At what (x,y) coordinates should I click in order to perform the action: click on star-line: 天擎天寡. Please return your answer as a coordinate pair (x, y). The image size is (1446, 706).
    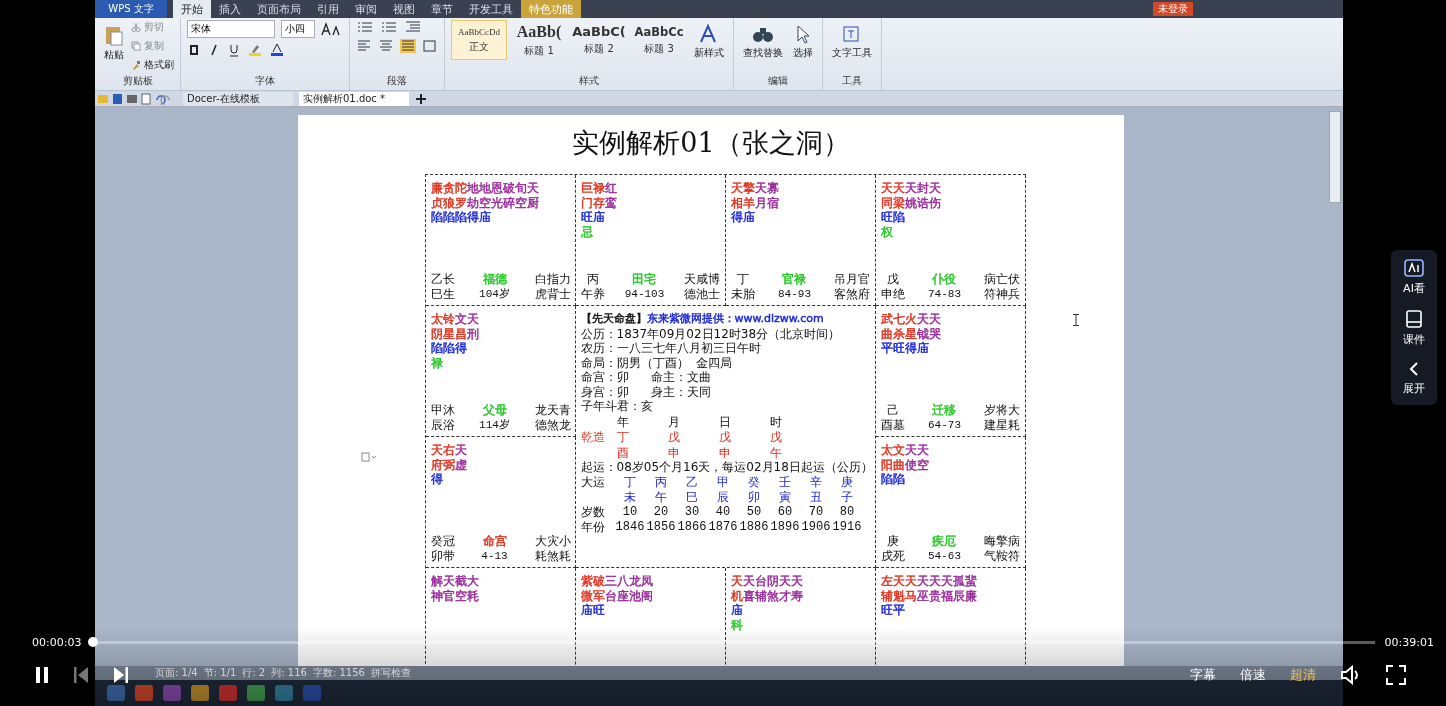
    Looking at the image, I should click on (755, 188).